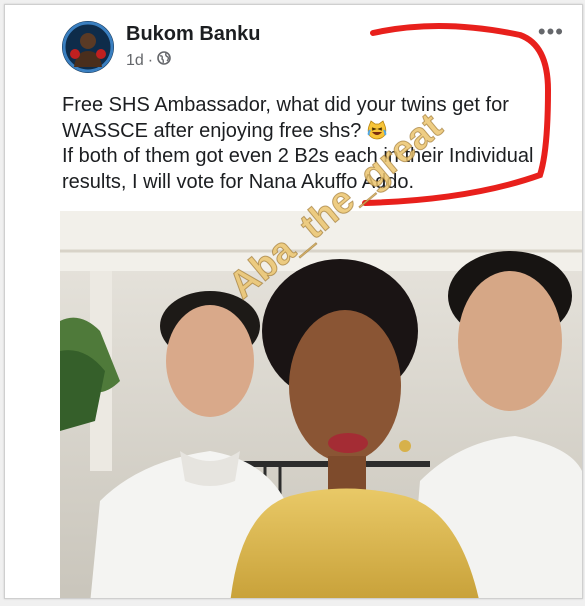  Describe the element at coordinates (164, 60) in the screenshot. I see `globe-icon` at that location.